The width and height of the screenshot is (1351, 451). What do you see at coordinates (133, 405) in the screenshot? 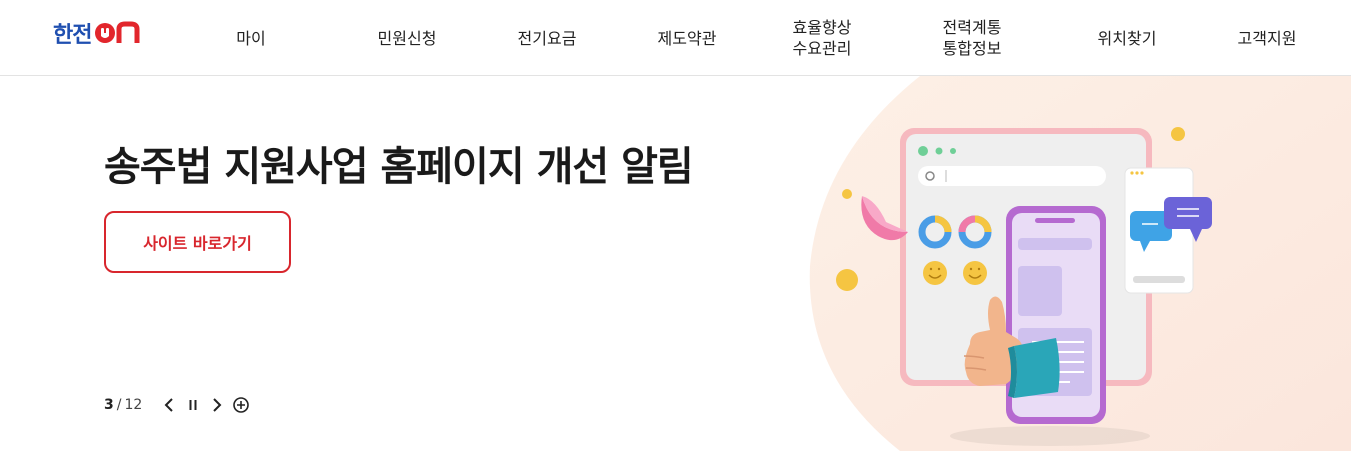
I see `slide-total: 12` at bounding box center [133, 405].